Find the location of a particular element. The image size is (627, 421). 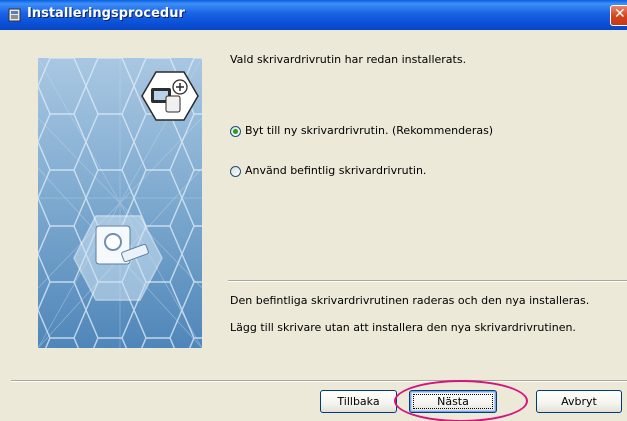

keep-driver-radio is located at coordinates (235, 171).